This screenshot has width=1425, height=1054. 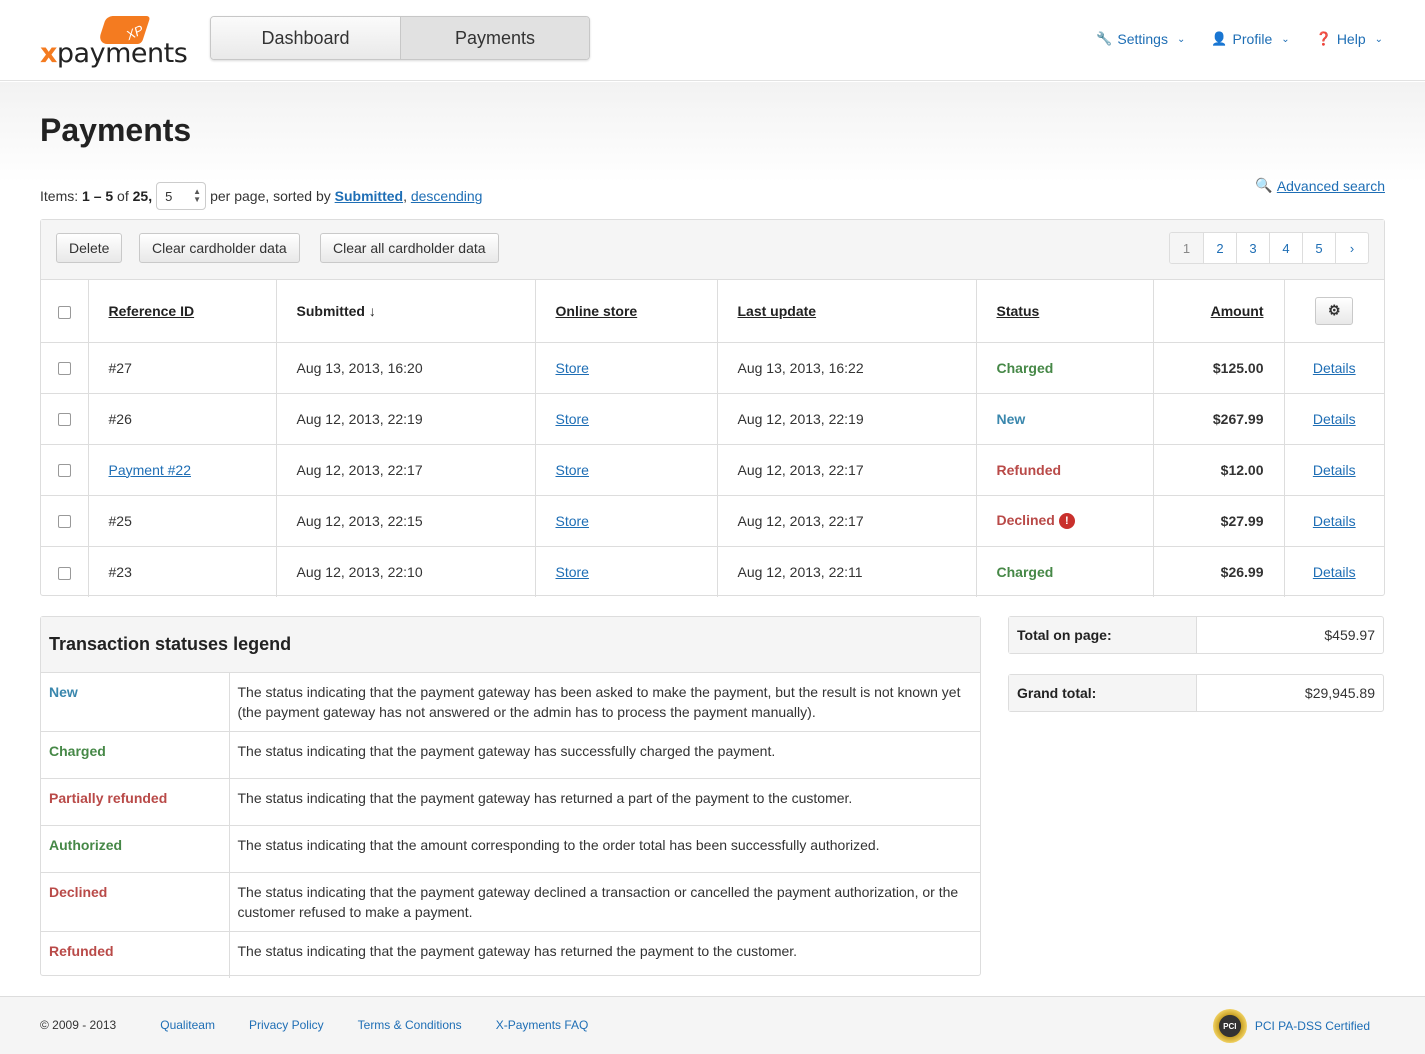 I want to click on terms-link: Terms & Conditions, so click(x=410, y=1025).